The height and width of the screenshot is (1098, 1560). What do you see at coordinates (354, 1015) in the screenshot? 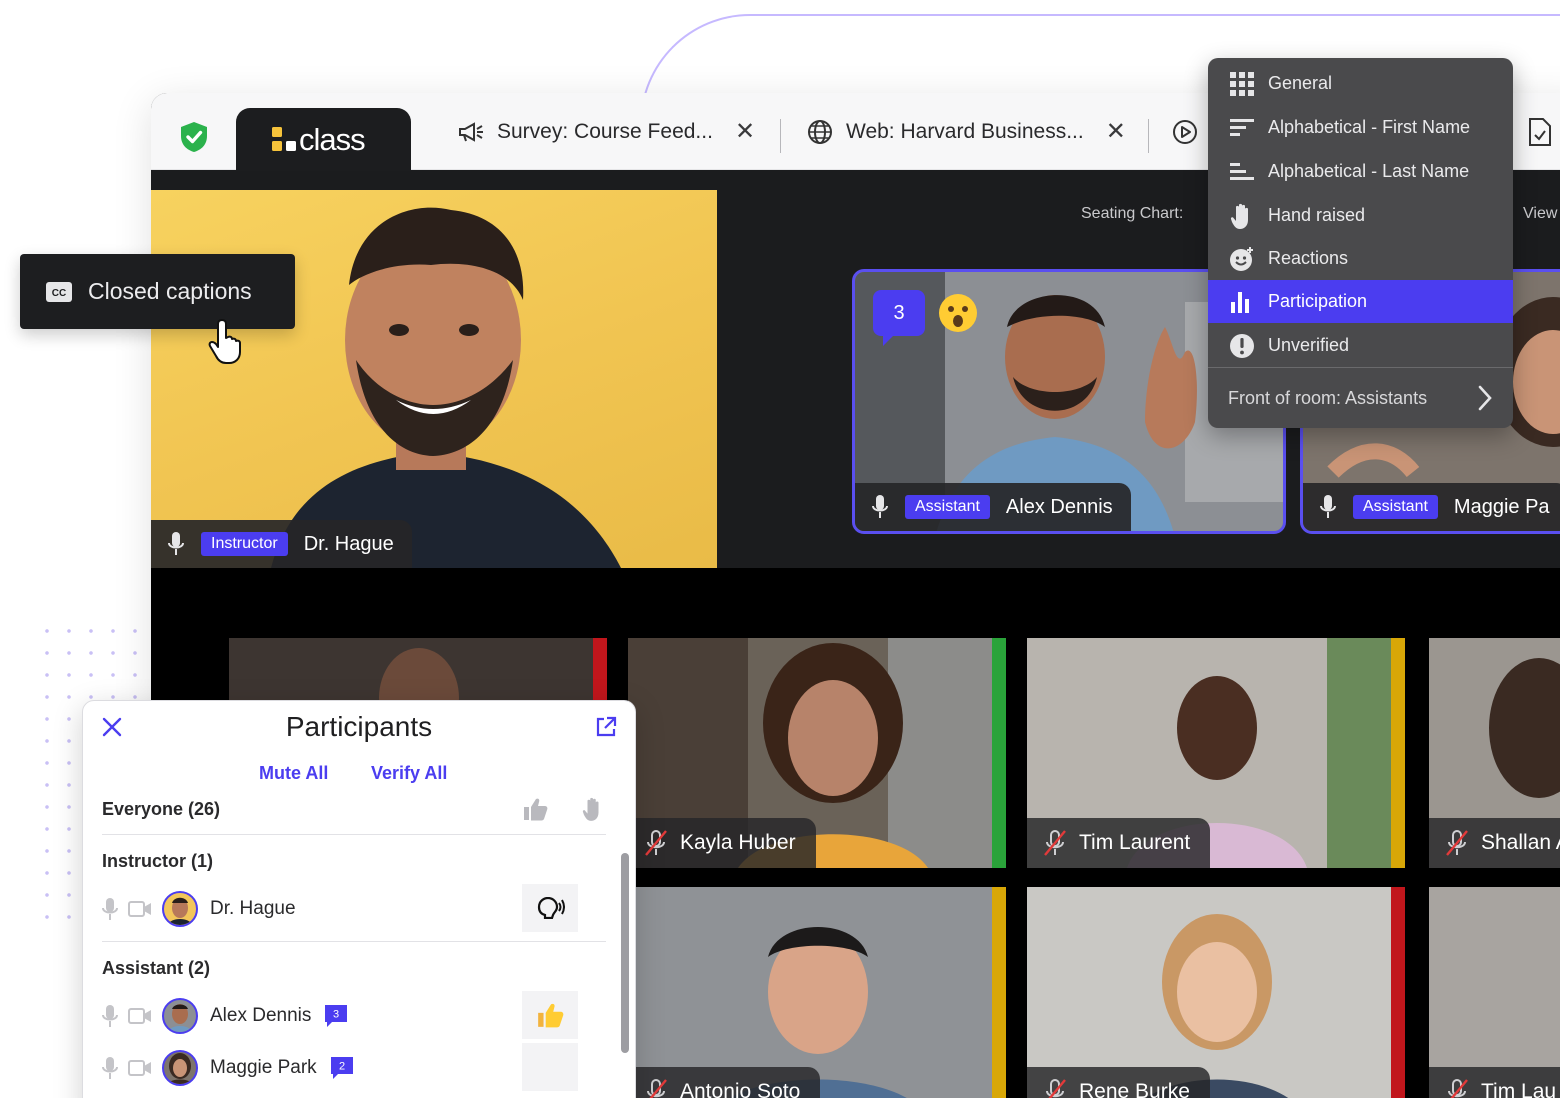
I see `participant-row: Alex Dennis 3` at bounding box center [354, 1015].